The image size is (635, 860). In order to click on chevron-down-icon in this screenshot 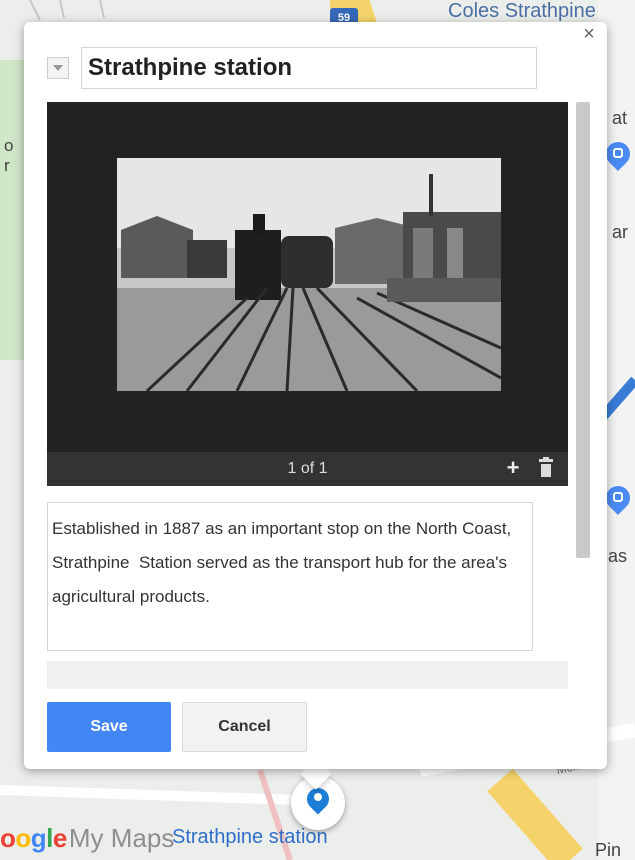, I will do `click(58, 68)`.